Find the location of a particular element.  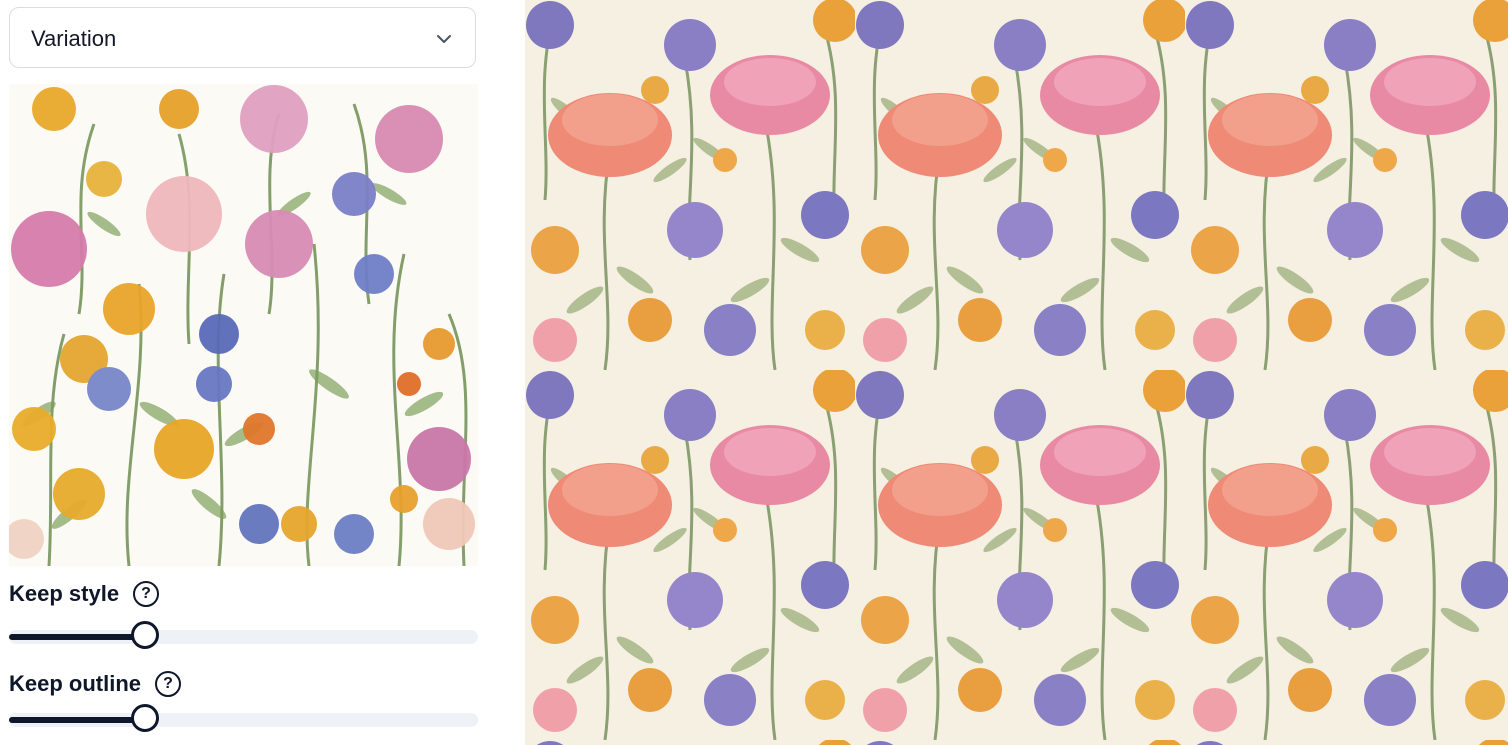

variation-select: Variation is located at coordinates (242, 37).